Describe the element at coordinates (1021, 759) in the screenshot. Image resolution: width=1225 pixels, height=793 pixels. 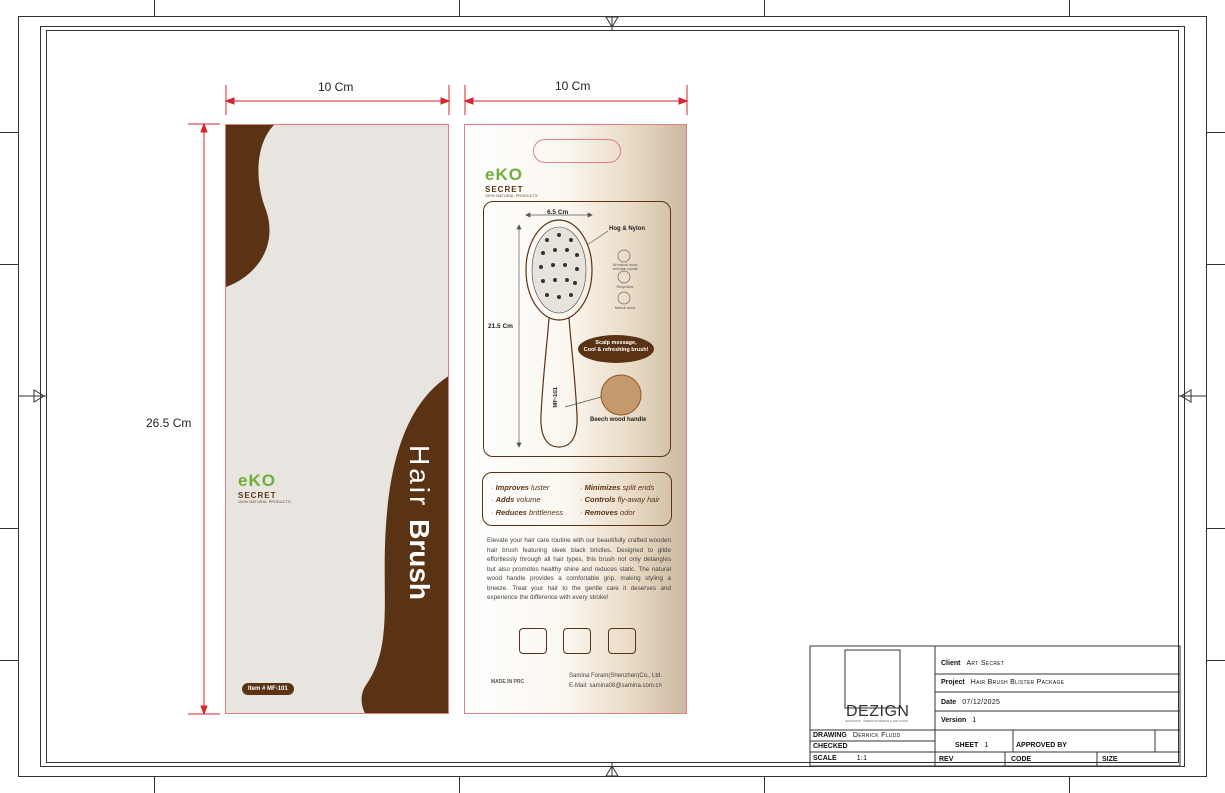
I see `code-label: CODE` at that location.